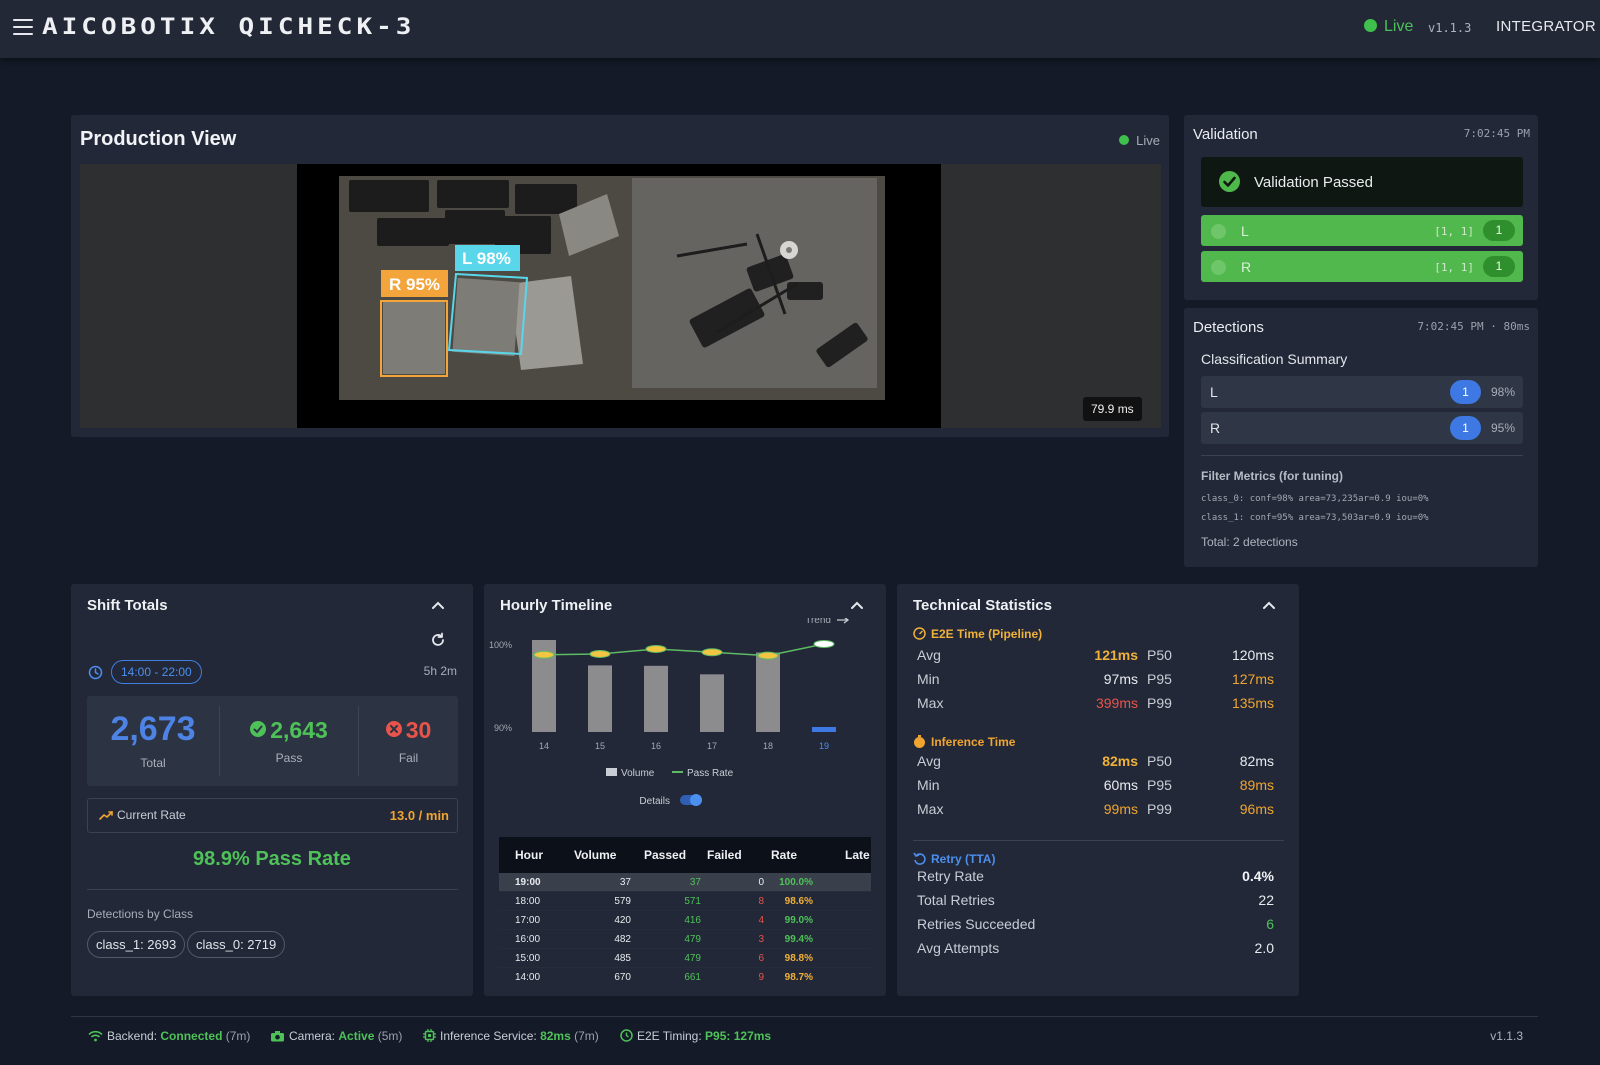  What do you see at coordinates (1229, 181) in the screenshot?
I see `check-circle-icon` at bounding box center [1229, 181].